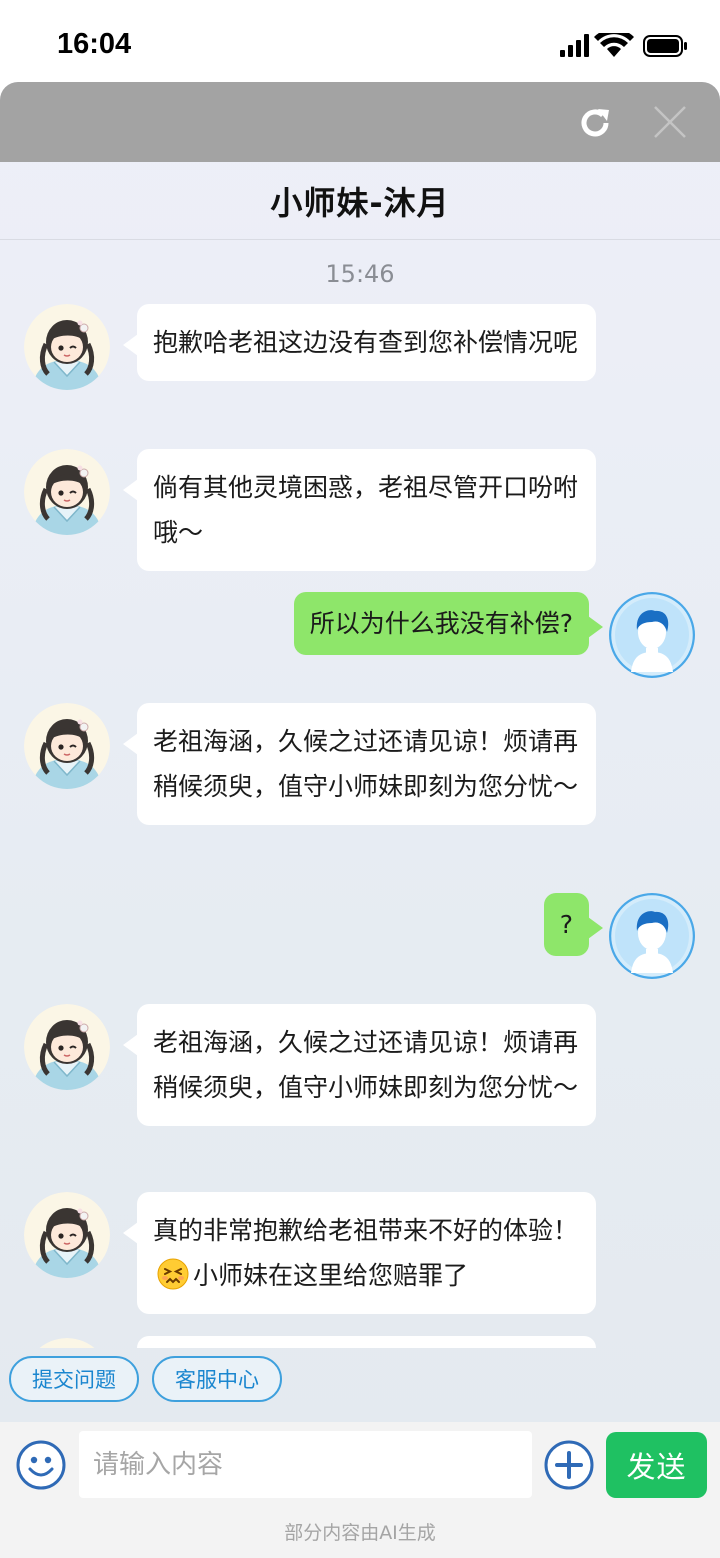  What do you see at coordinates (665, 46) in the screenshot?
I see `battery-icon` at bounding box center [665, 46].